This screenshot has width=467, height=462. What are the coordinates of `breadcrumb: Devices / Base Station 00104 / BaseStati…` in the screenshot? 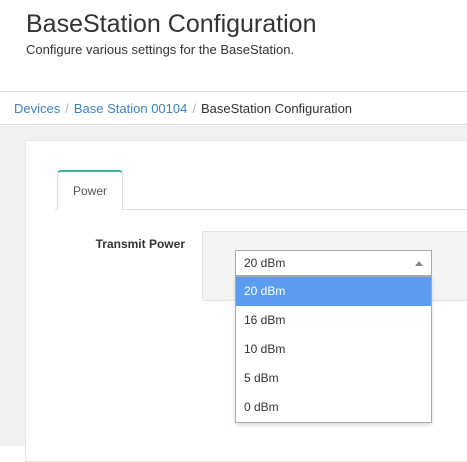 It's located at (233, 108).